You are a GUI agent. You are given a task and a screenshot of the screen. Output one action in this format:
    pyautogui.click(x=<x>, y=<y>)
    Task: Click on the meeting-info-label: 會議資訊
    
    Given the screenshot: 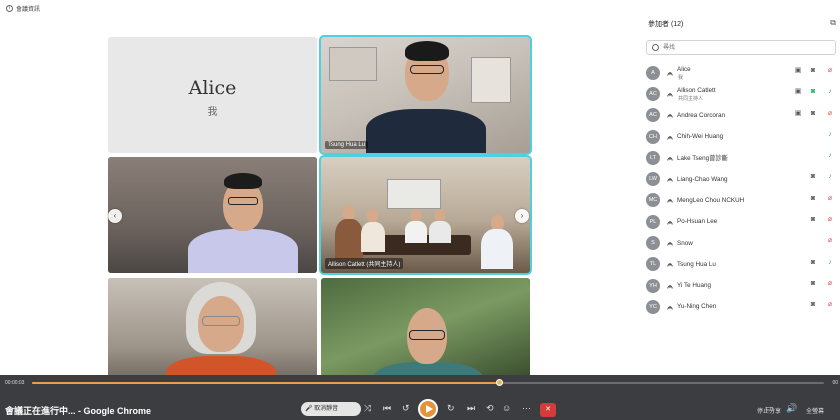 What is the action you would take?
    pyautogui.click(x=28, y=10)
    